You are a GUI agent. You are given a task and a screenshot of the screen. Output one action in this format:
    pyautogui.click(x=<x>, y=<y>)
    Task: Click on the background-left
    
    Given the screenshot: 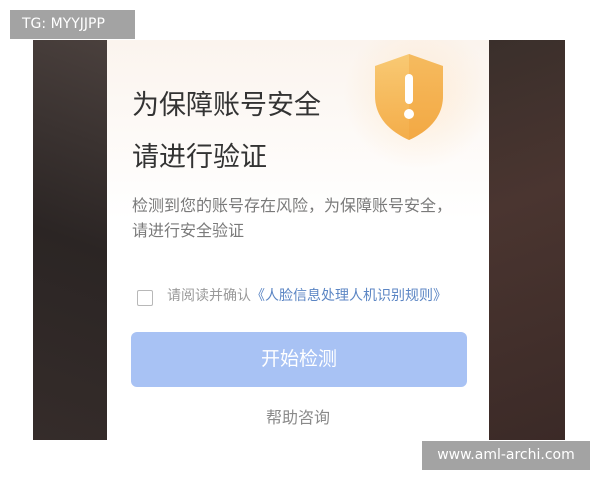 What is the action you would take?
    pyautogui.click(x=70, y=240)
    